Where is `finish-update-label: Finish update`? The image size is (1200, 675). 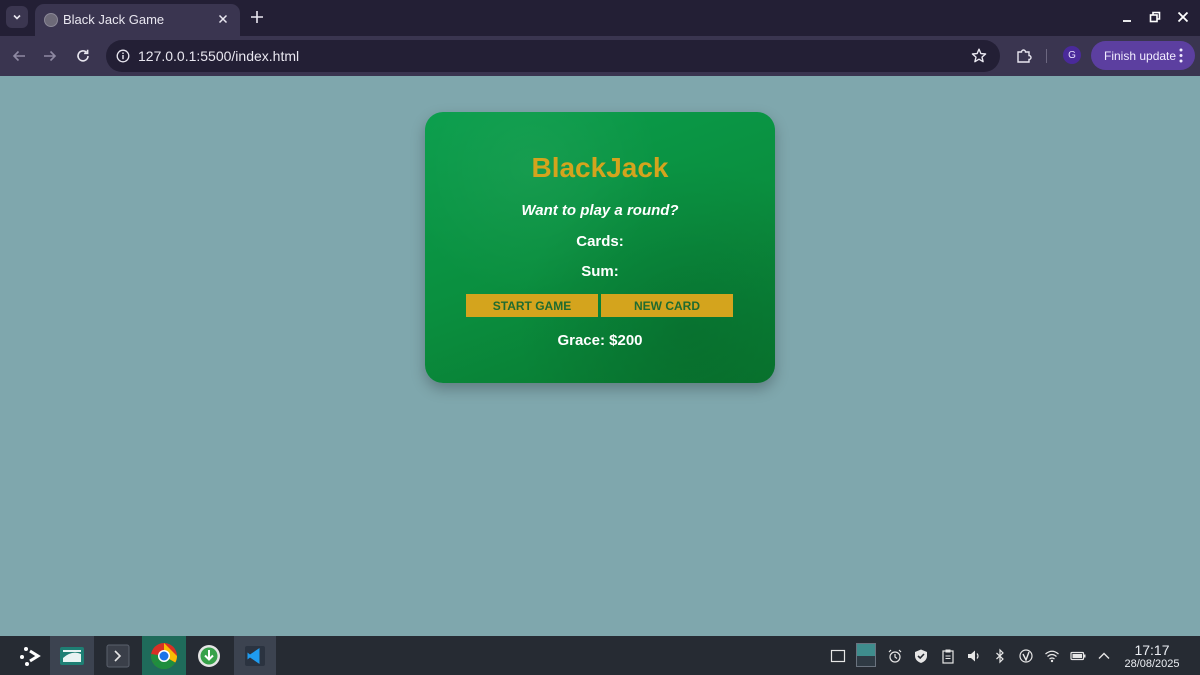 finish-update-label: Finish update is located at coordinates (1140, 55).